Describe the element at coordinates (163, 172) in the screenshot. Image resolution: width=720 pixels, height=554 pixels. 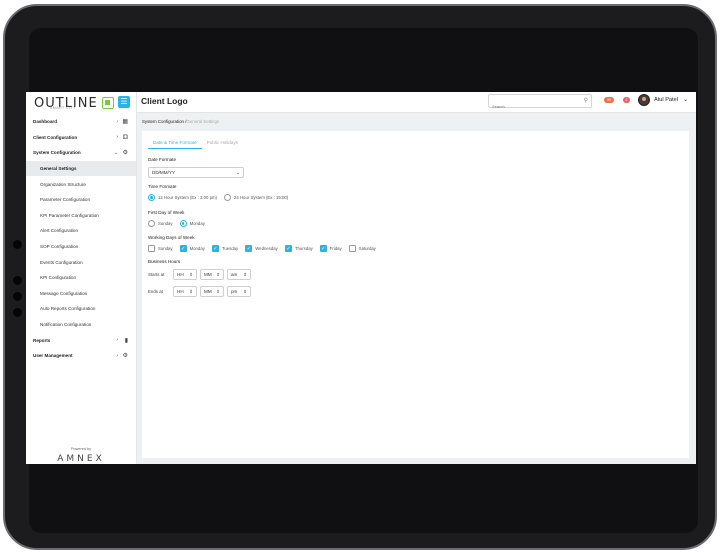
I see `date-format-value: DD/MM/YY` at that location.